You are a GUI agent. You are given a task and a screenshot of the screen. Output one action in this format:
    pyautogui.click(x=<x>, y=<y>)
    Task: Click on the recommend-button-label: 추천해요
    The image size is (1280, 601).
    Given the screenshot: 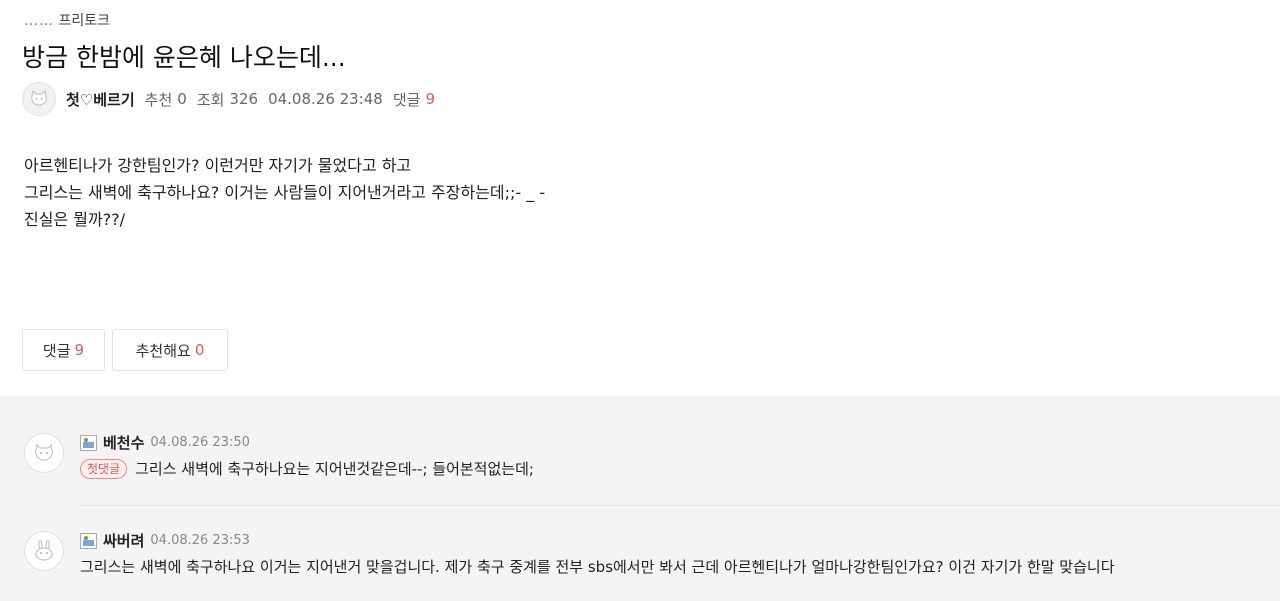 What is the action you would take?
    pyautogui.click(x=163, y=350)
    